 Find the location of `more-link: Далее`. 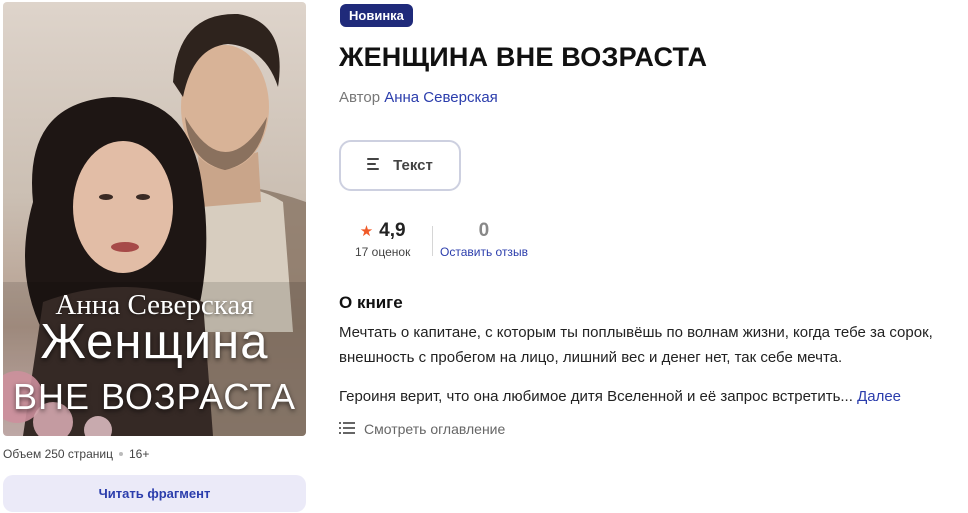

more-link: Далее is located at coordinates (879, 396).